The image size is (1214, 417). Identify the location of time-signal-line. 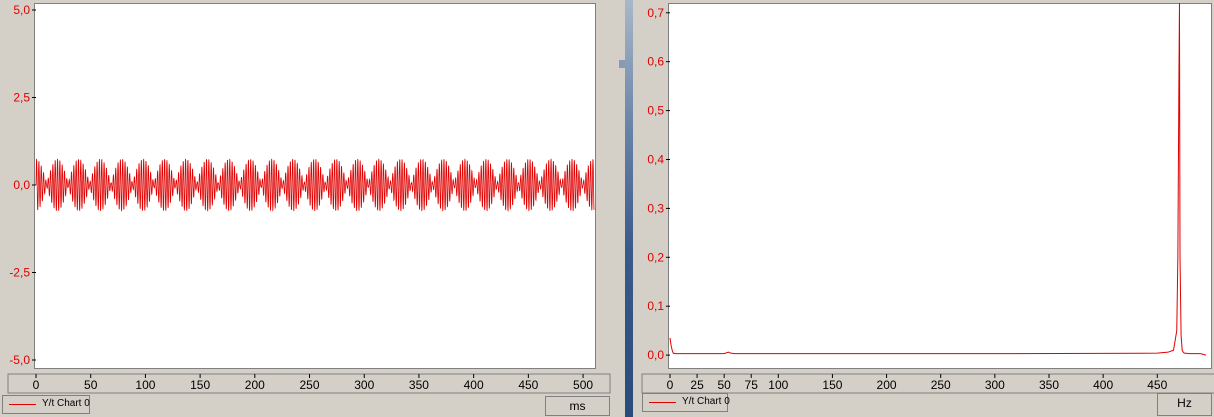
(315, 185).